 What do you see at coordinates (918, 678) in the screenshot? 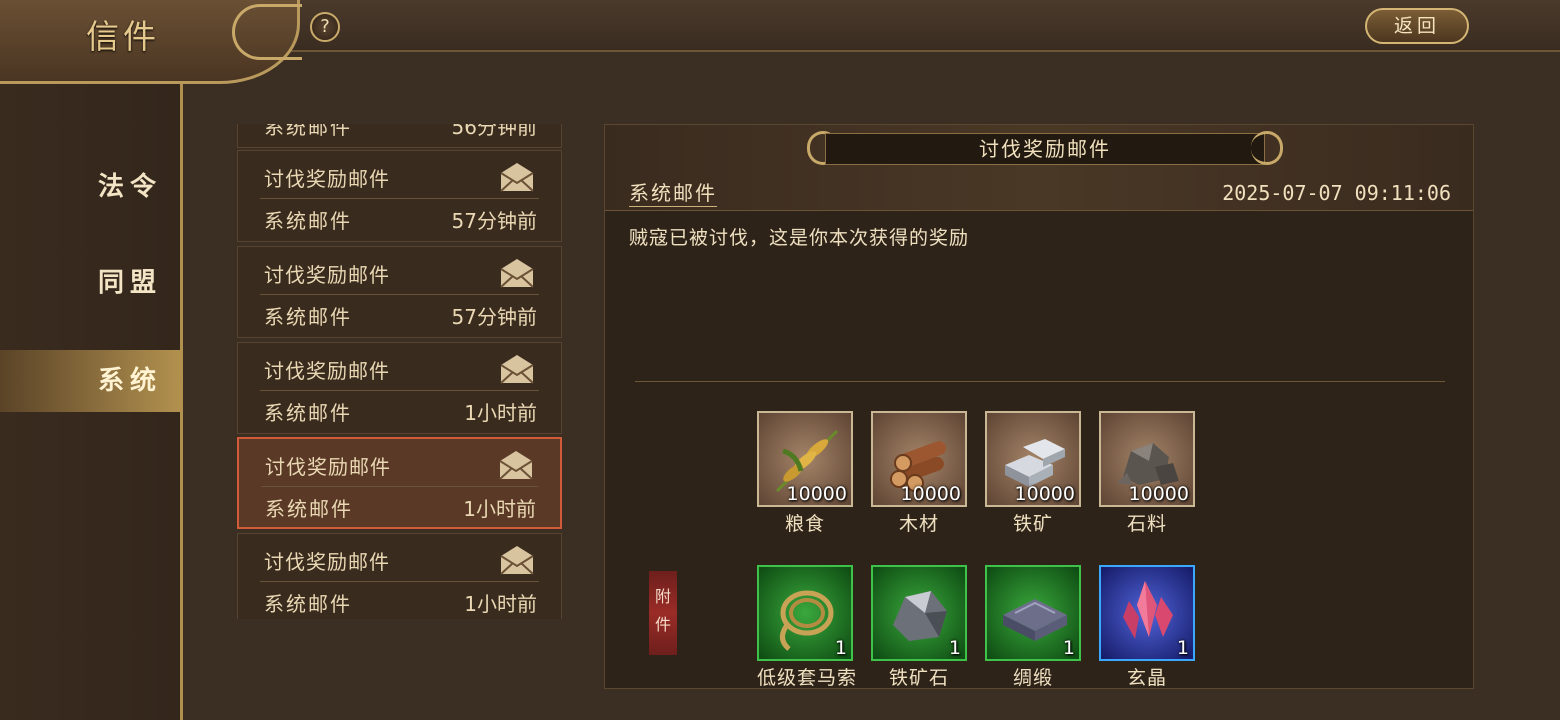
I see `reward-name: 铁矿石` at bounding box center [918, 678].